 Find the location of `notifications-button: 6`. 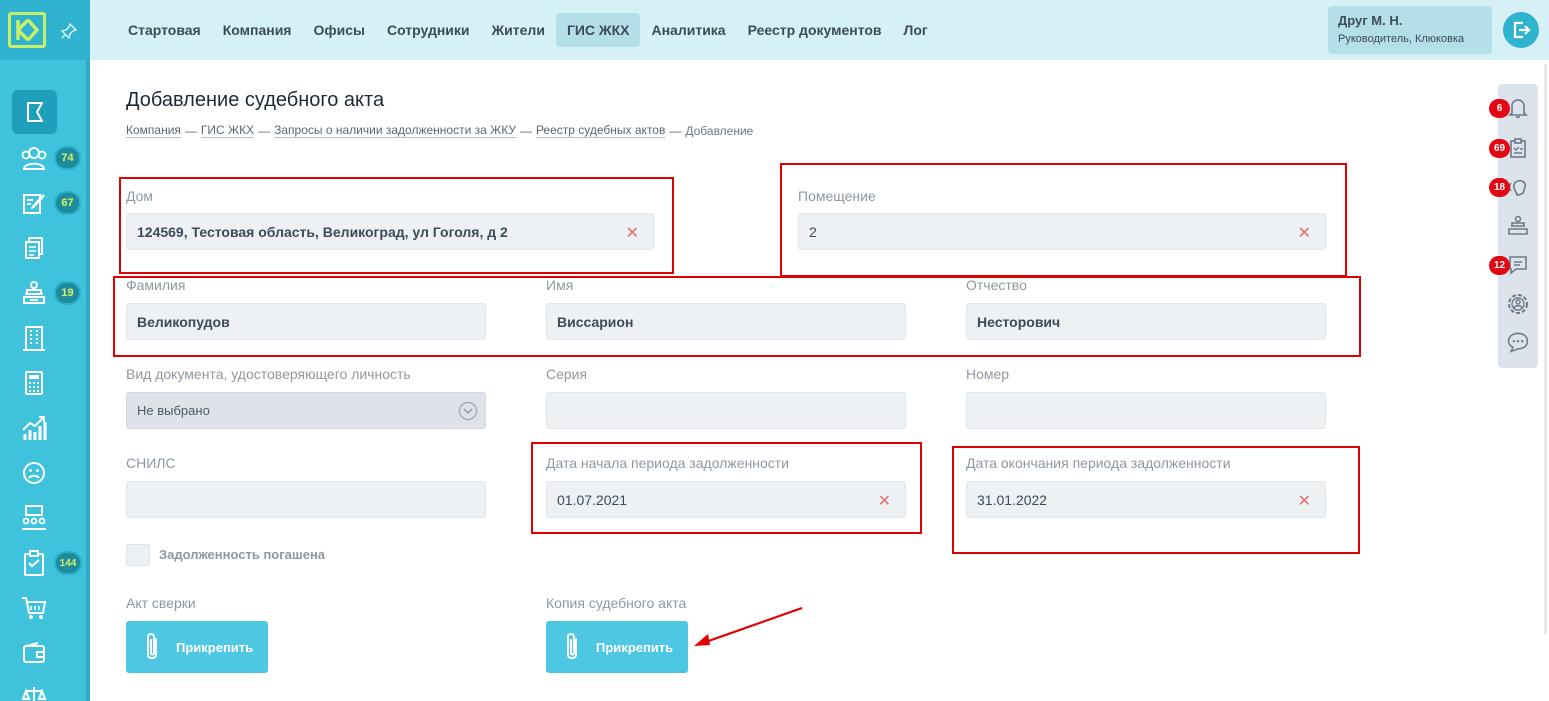

notifications-button: 6 is located at coordinates (1509, 108).